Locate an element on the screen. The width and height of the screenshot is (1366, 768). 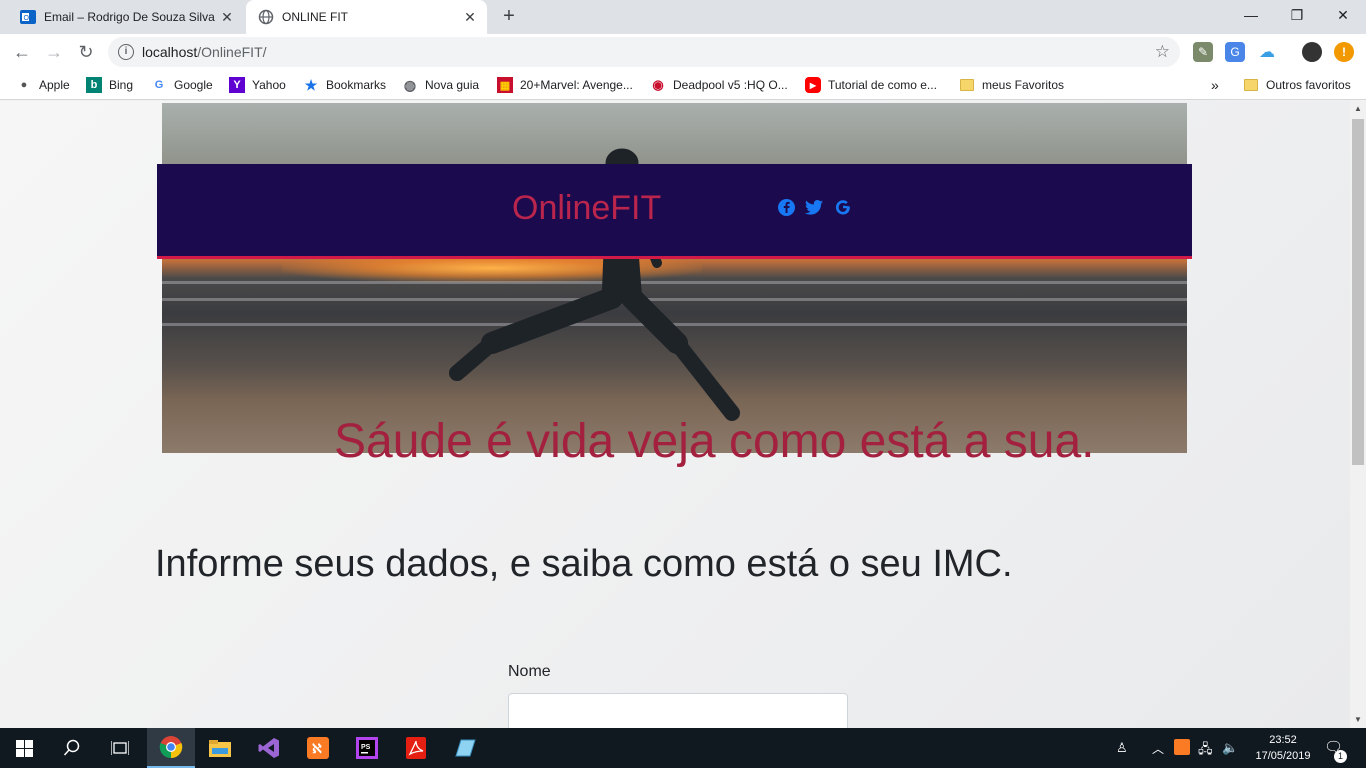
site-navbar: OnlineFIT is located at coordinates (674, 211).